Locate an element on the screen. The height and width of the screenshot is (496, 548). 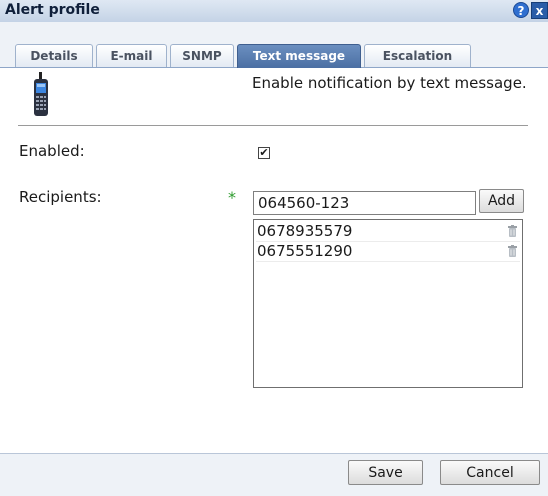
mobile-phone-icon is located at coordinates (41, 94).